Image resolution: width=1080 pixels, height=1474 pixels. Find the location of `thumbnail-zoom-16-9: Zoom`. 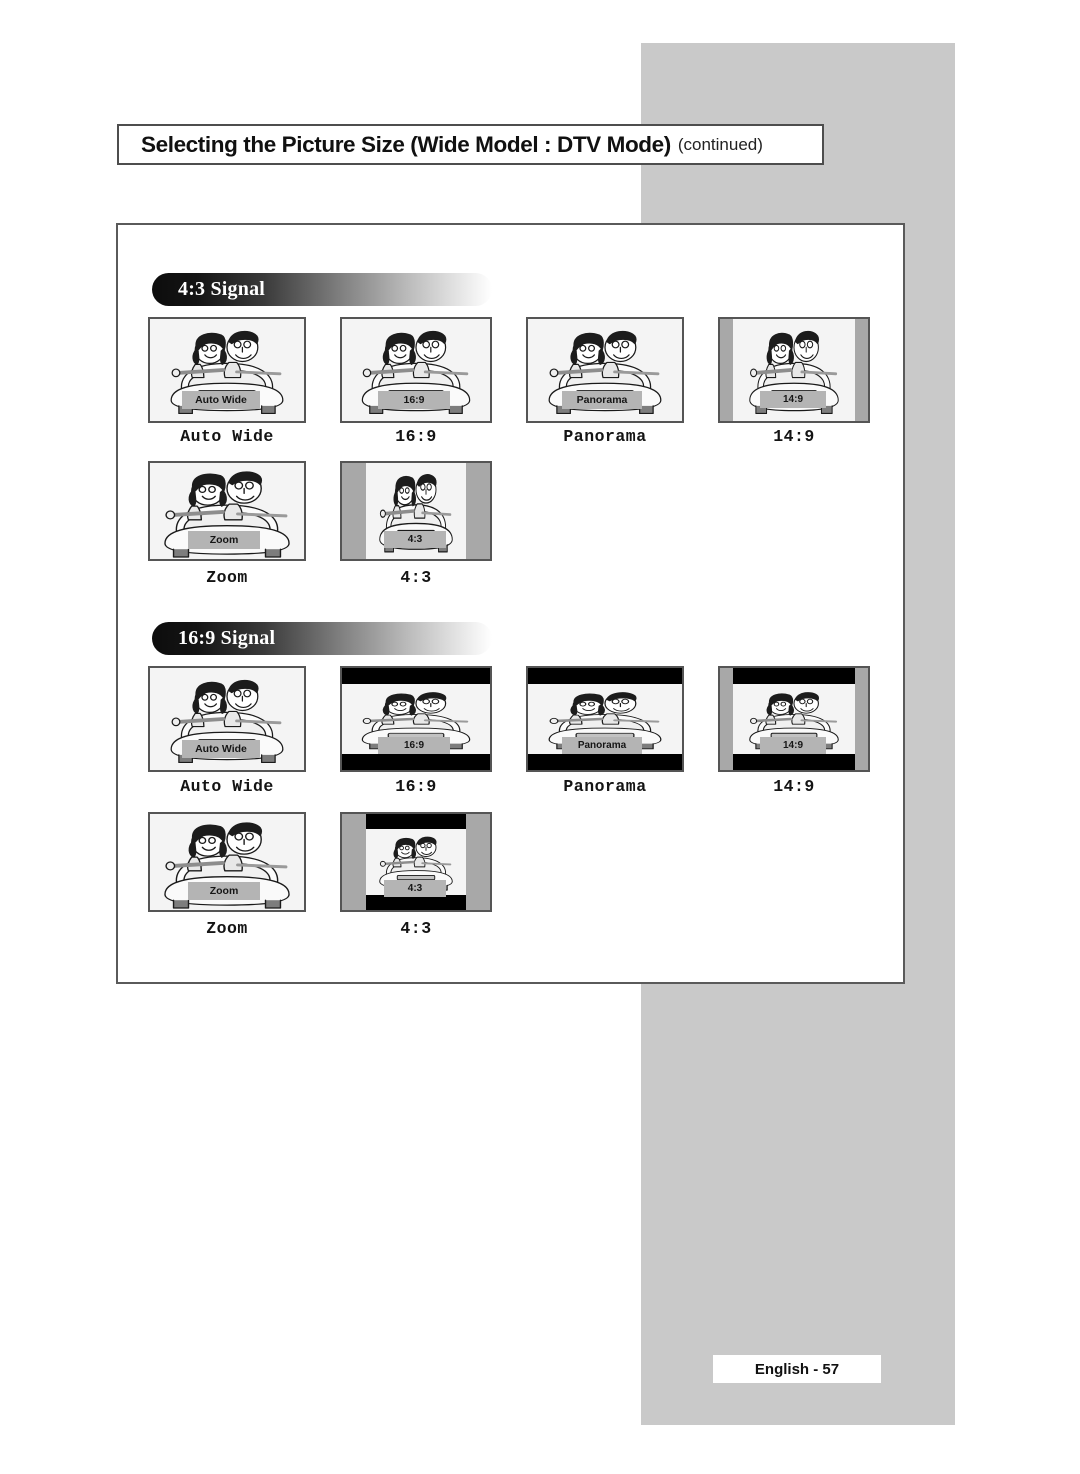

thumbnail-zoom-16-9: Zoom is located at coordinates (227, 862).